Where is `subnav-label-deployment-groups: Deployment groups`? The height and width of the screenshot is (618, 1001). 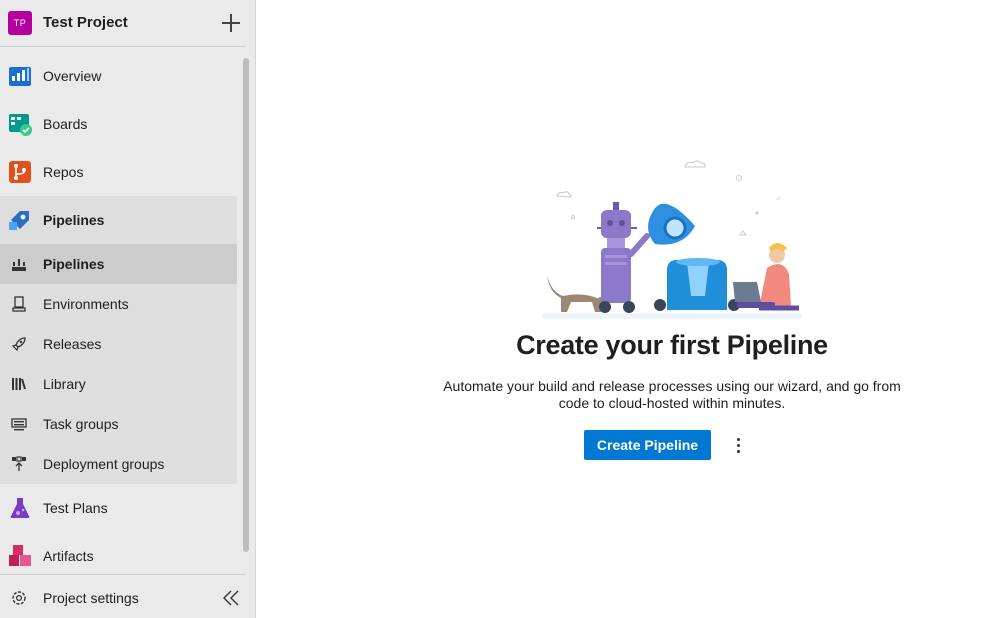
subnav-label-deployment-groups: Deployment groups is located at coordinates (104, 464).